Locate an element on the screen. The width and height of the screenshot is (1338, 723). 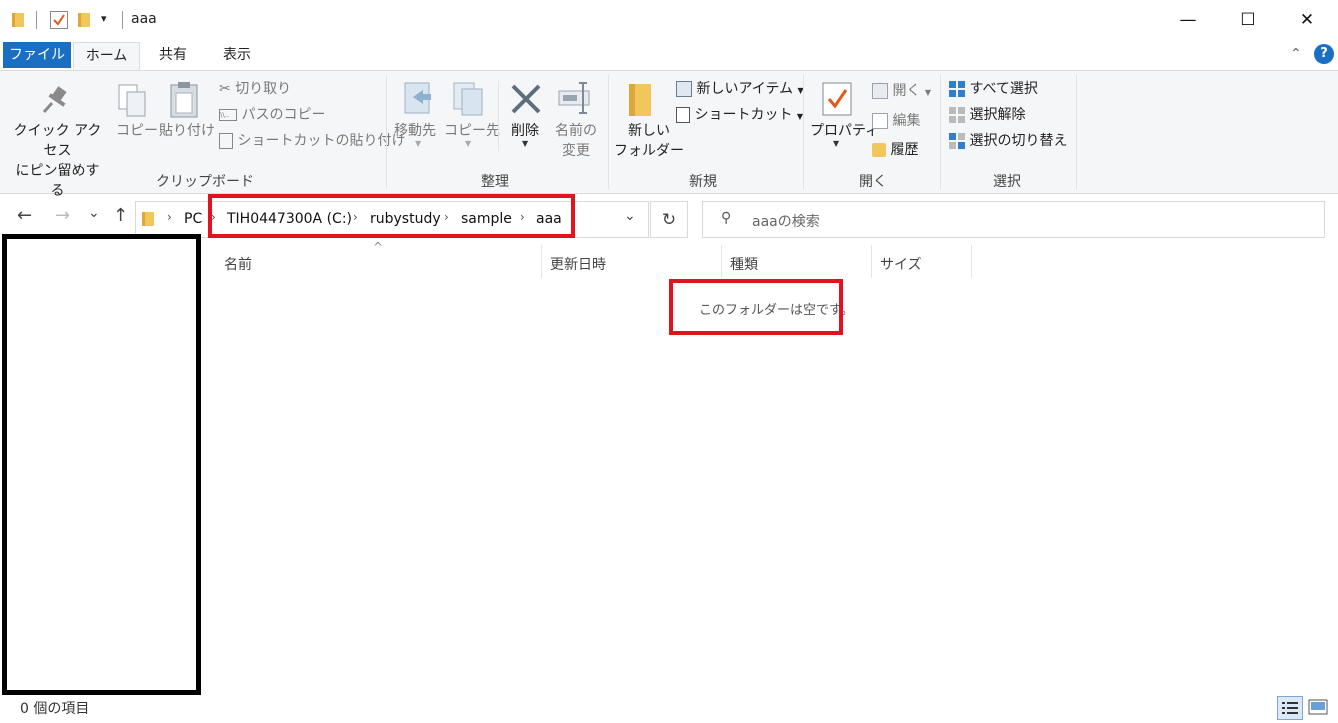
large-icons-view-button is located at coordinates (1319, 708).